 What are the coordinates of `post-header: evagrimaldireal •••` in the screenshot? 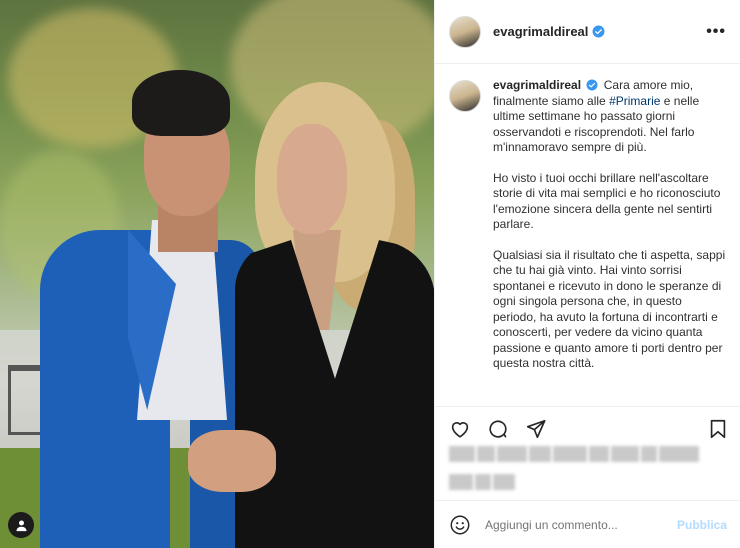 It's located at (587, 32).